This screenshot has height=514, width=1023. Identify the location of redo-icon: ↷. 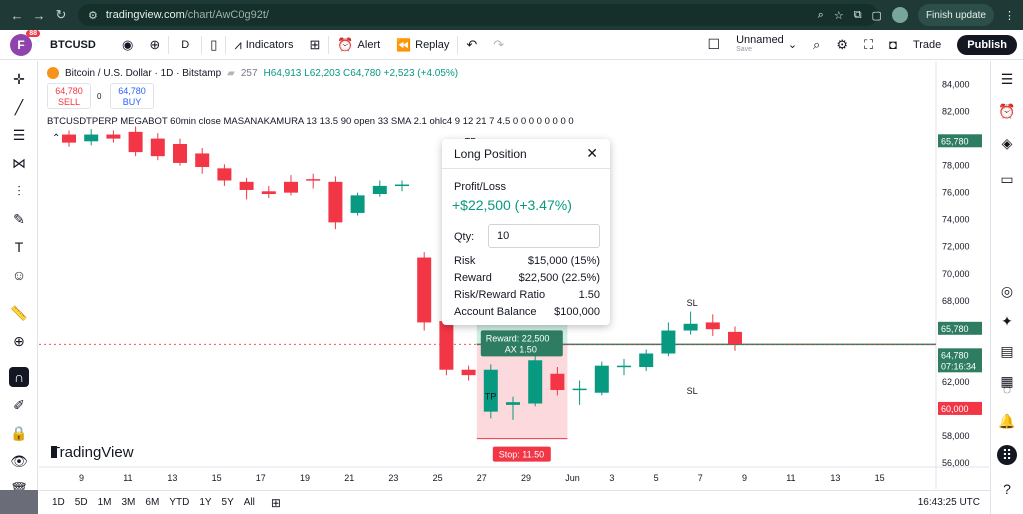
(498, 45).